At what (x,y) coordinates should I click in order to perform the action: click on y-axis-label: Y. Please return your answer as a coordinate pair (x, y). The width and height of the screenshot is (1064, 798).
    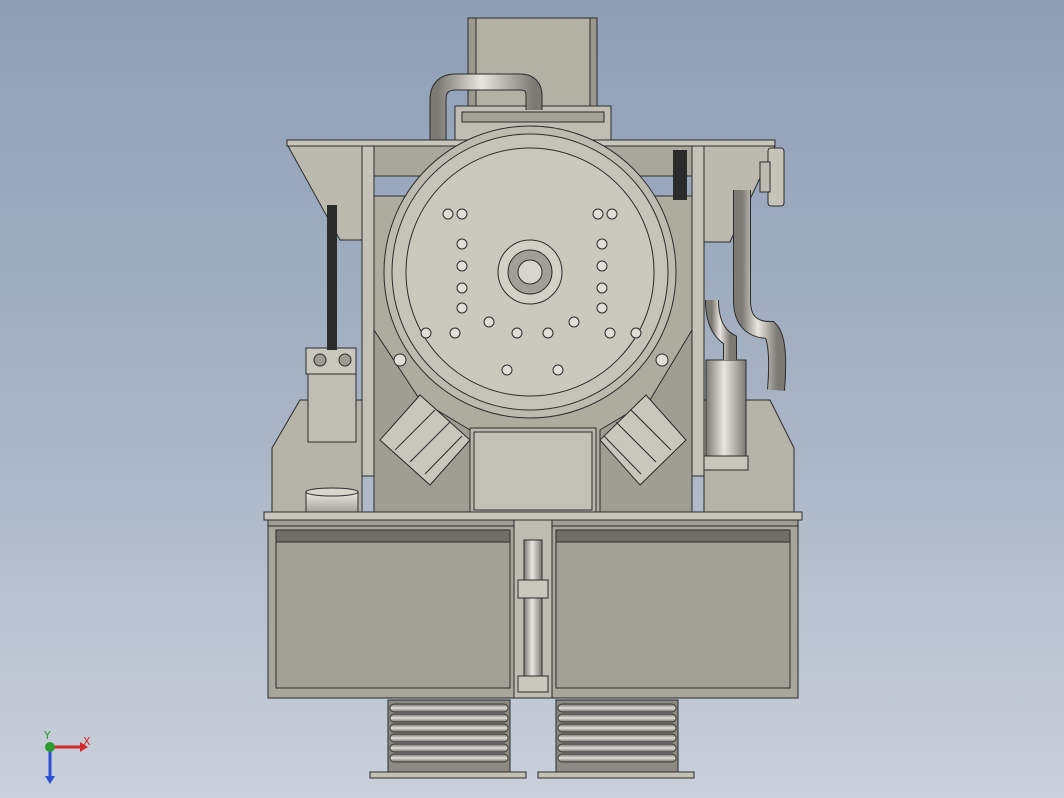
    Looking at the image, I should click on (47, 735).